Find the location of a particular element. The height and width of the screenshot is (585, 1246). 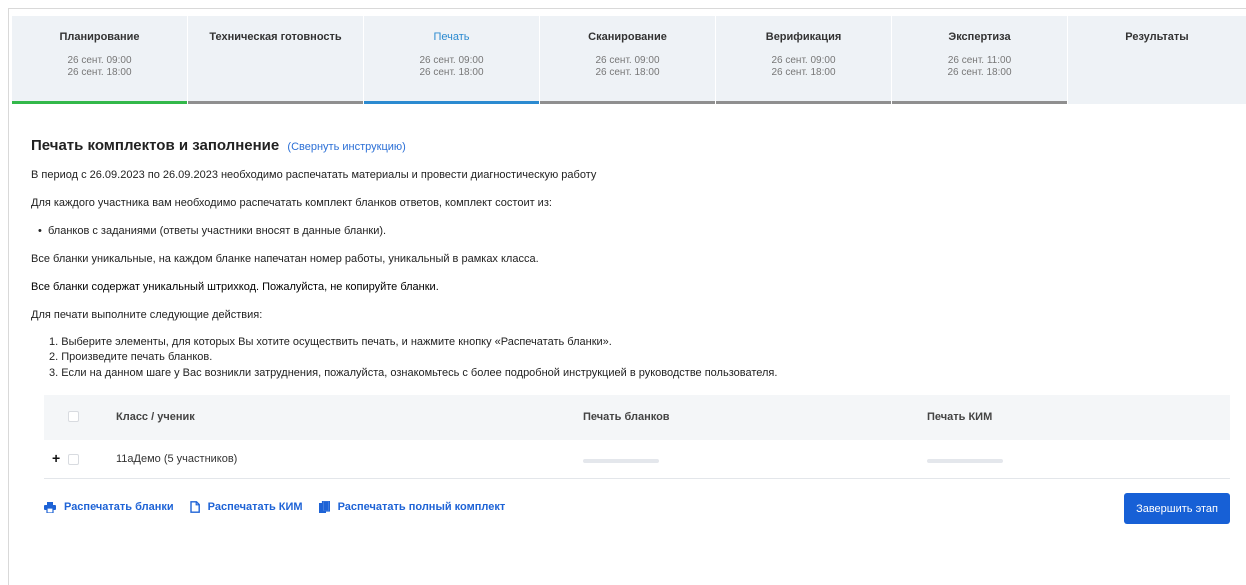

table-row: + 11аДемо (5 участников) is located at coordinates (637, 459).